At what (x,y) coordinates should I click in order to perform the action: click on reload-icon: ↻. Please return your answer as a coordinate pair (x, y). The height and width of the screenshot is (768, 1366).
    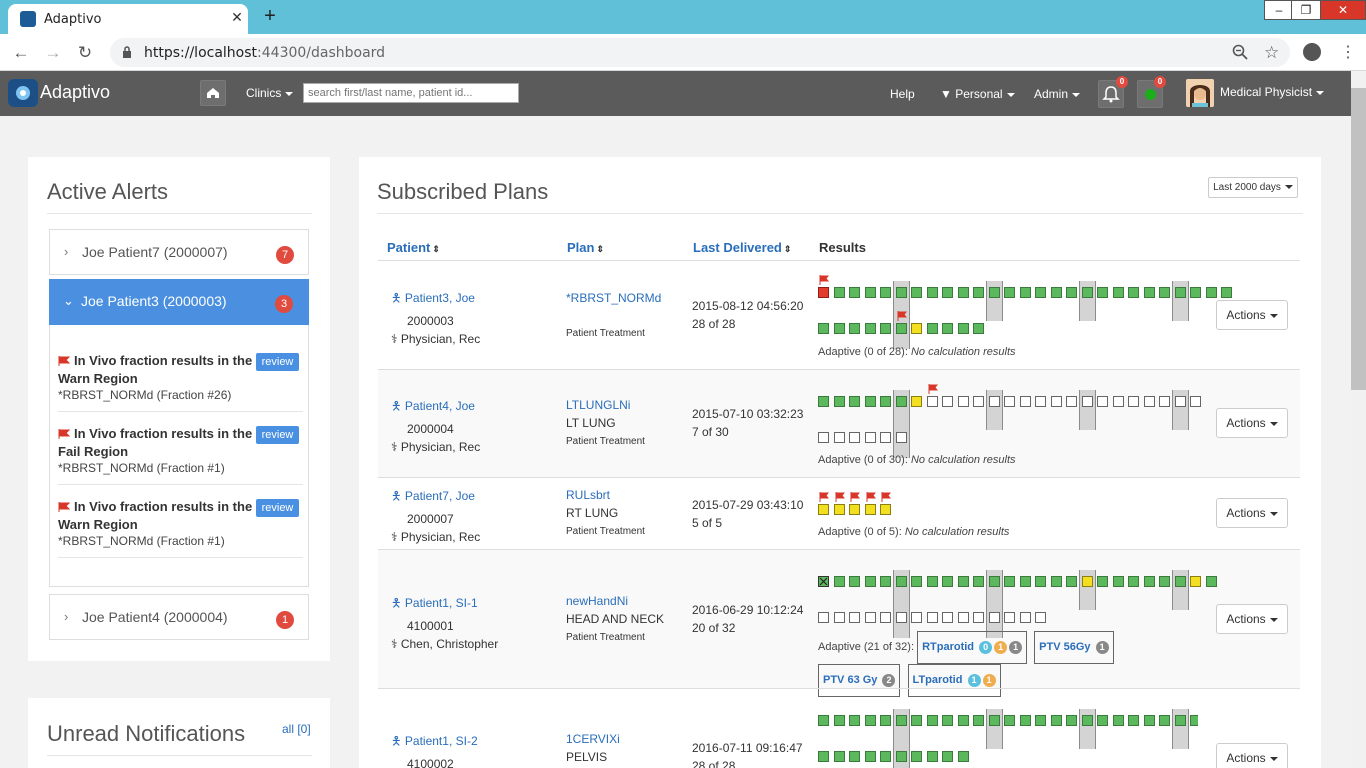
    Looking at the image, I should click on (85, 53).